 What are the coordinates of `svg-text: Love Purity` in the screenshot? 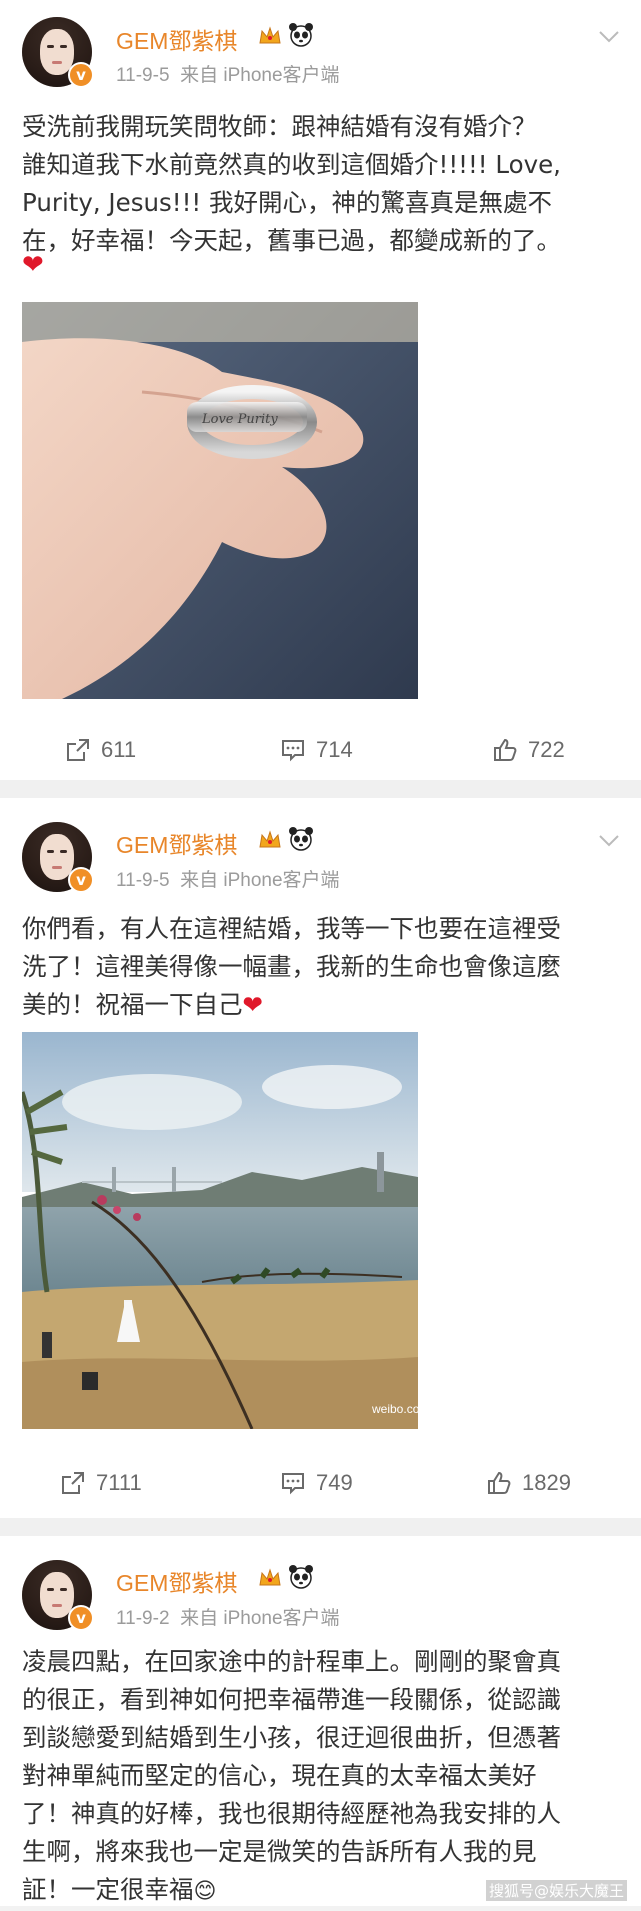 It's located at (239, 419).